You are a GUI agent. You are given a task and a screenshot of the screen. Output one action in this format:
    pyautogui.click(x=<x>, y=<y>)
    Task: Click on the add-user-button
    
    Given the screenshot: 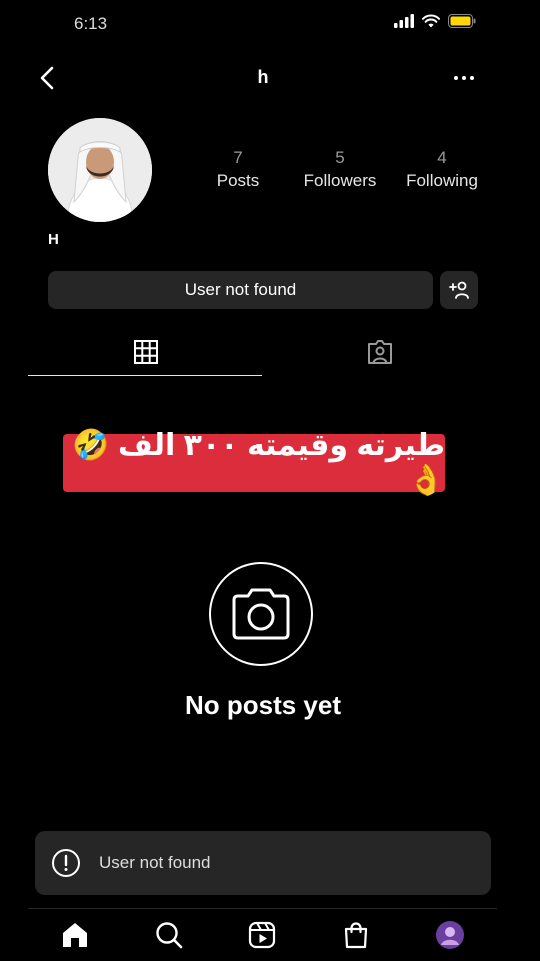 What is the action you would take?
    pyautogui.click(x=459, y=290)
    